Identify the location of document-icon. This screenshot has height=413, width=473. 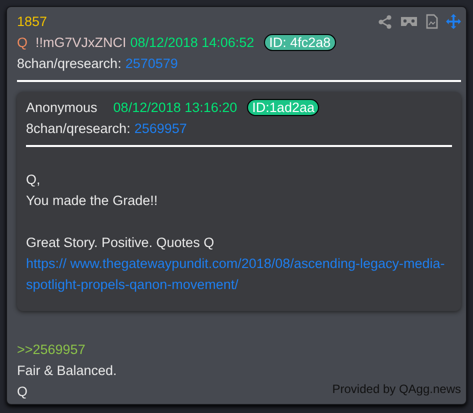
(432, 21).